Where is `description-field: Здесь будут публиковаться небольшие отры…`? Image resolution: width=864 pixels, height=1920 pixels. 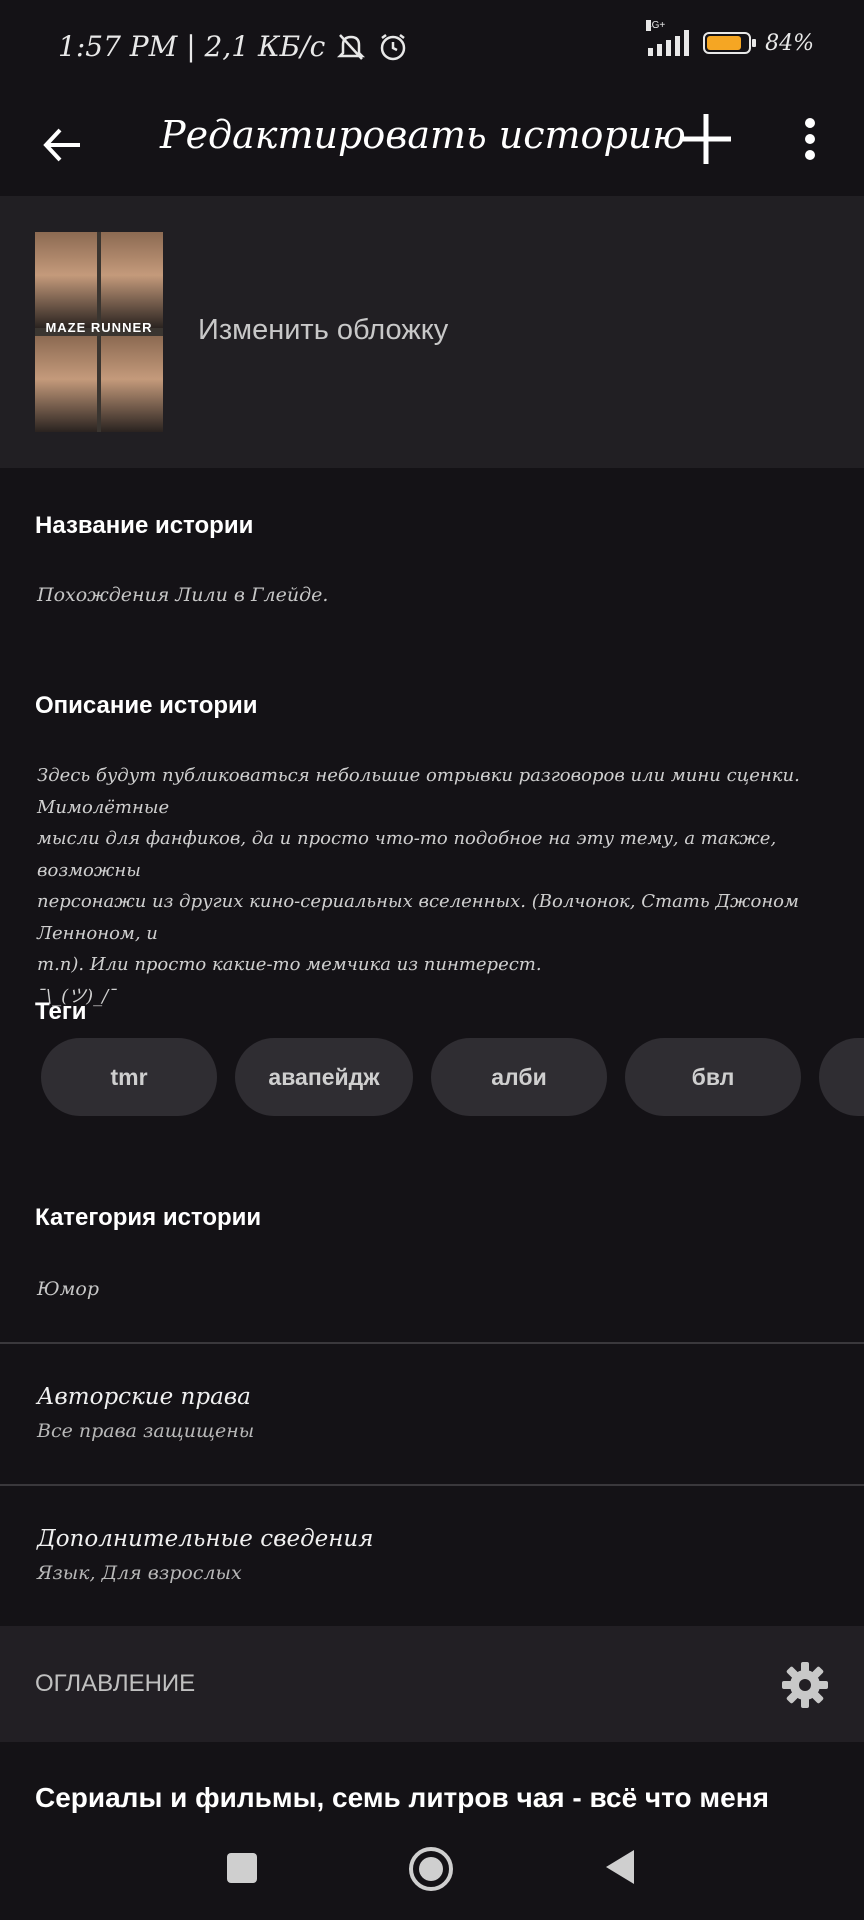 description-field: Здесь будут публиковаться небольшие отры… is located at coordinates (432, 886).